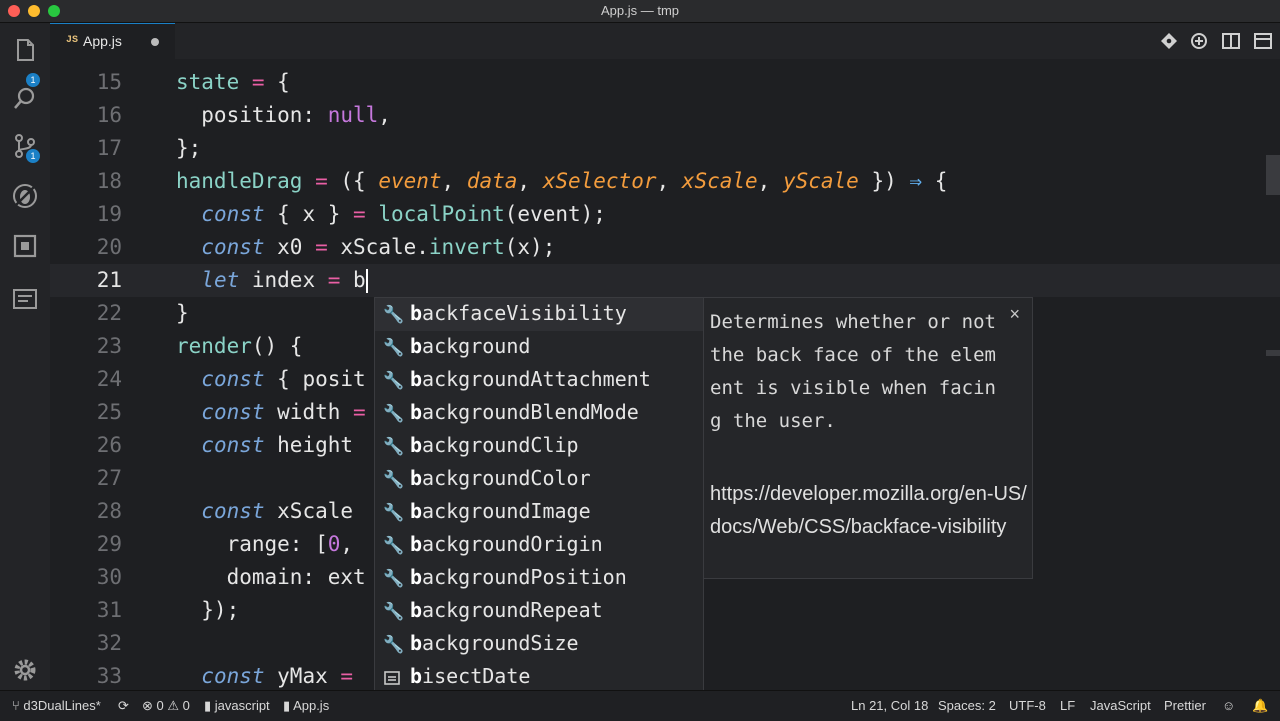  I want to click on indentation: Spaces: 2, so click(967, 705).